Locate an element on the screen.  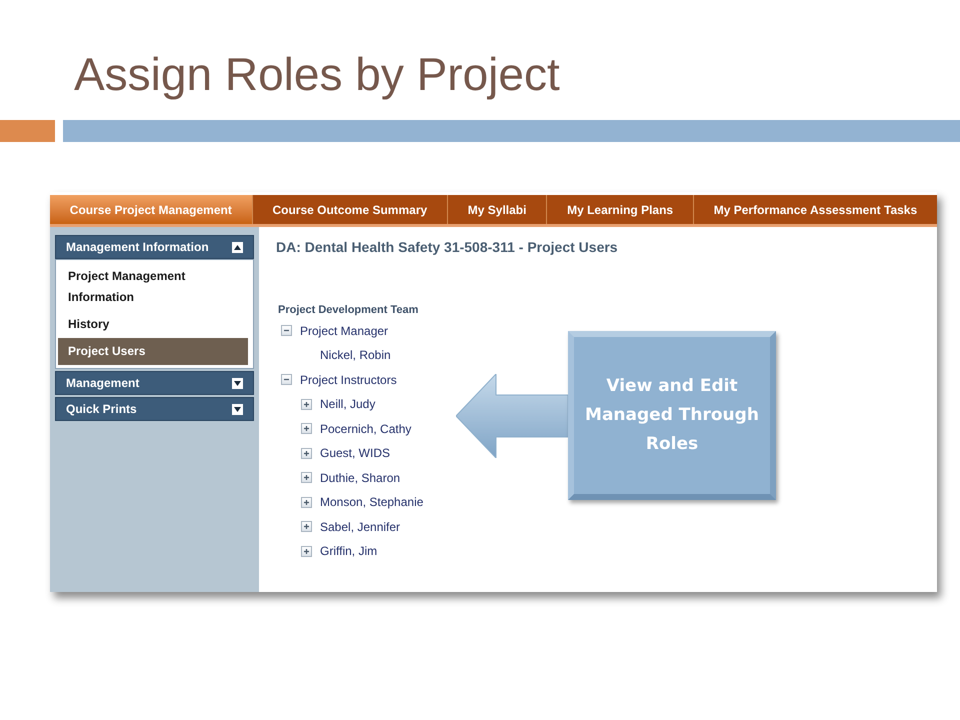
nav-tab: My Performance Assessment Tasks is located at coordinates (814, 209).